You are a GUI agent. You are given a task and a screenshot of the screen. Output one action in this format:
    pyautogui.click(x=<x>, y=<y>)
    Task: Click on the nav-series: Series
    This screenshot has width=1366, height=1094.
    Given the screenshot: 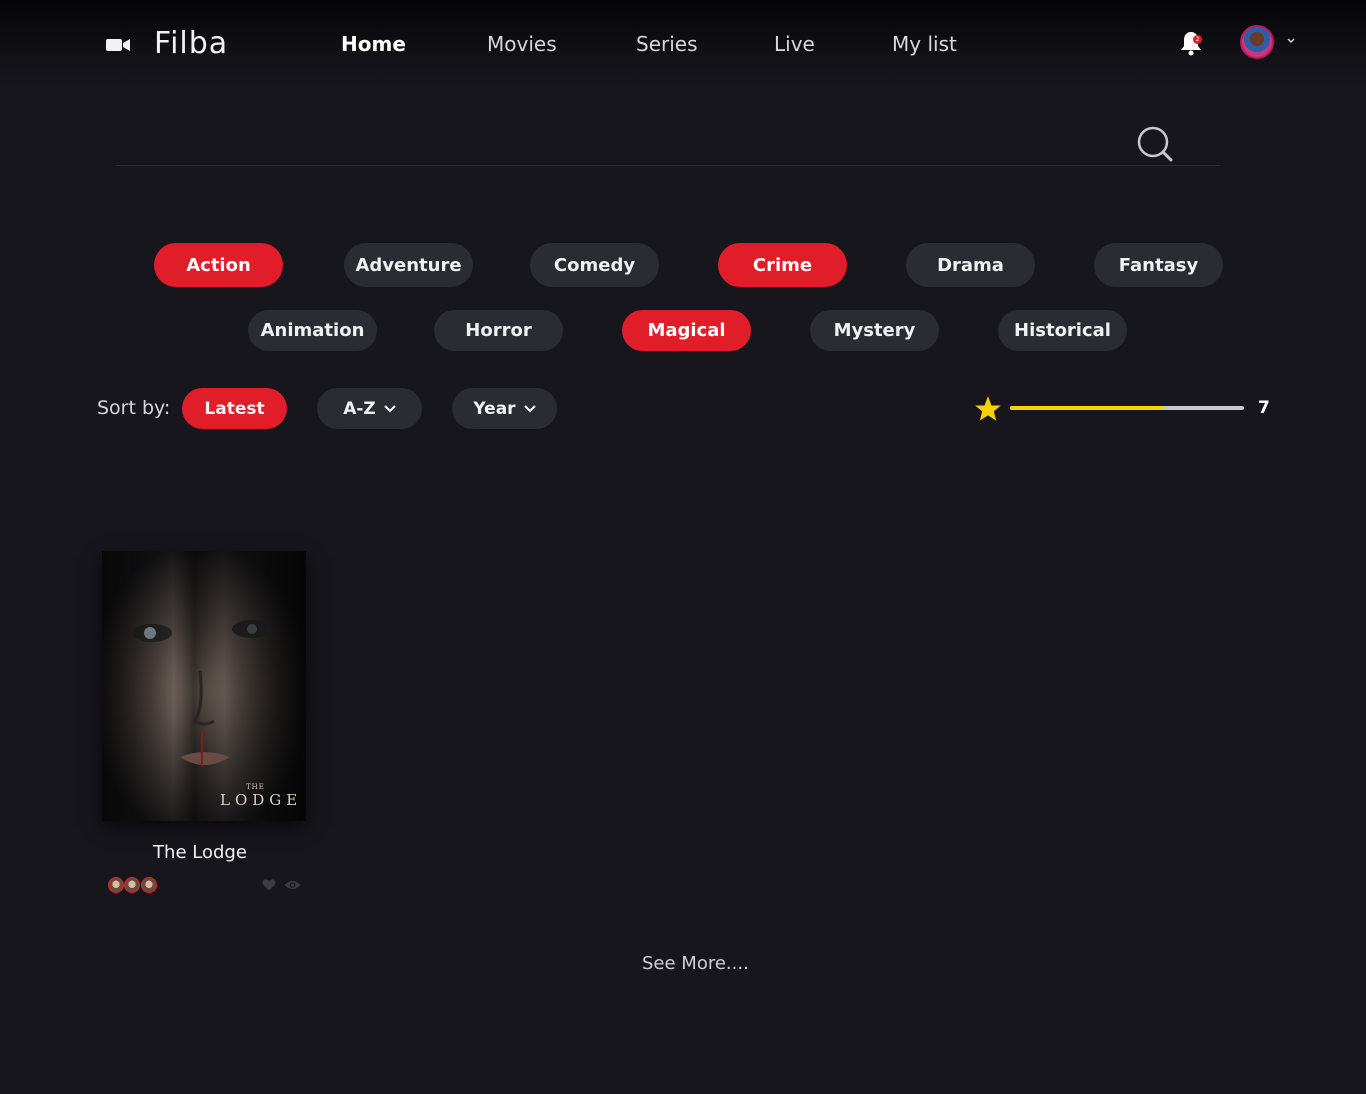 What is the action you would take?
    pyautogui.click(x=667, y=44)
    